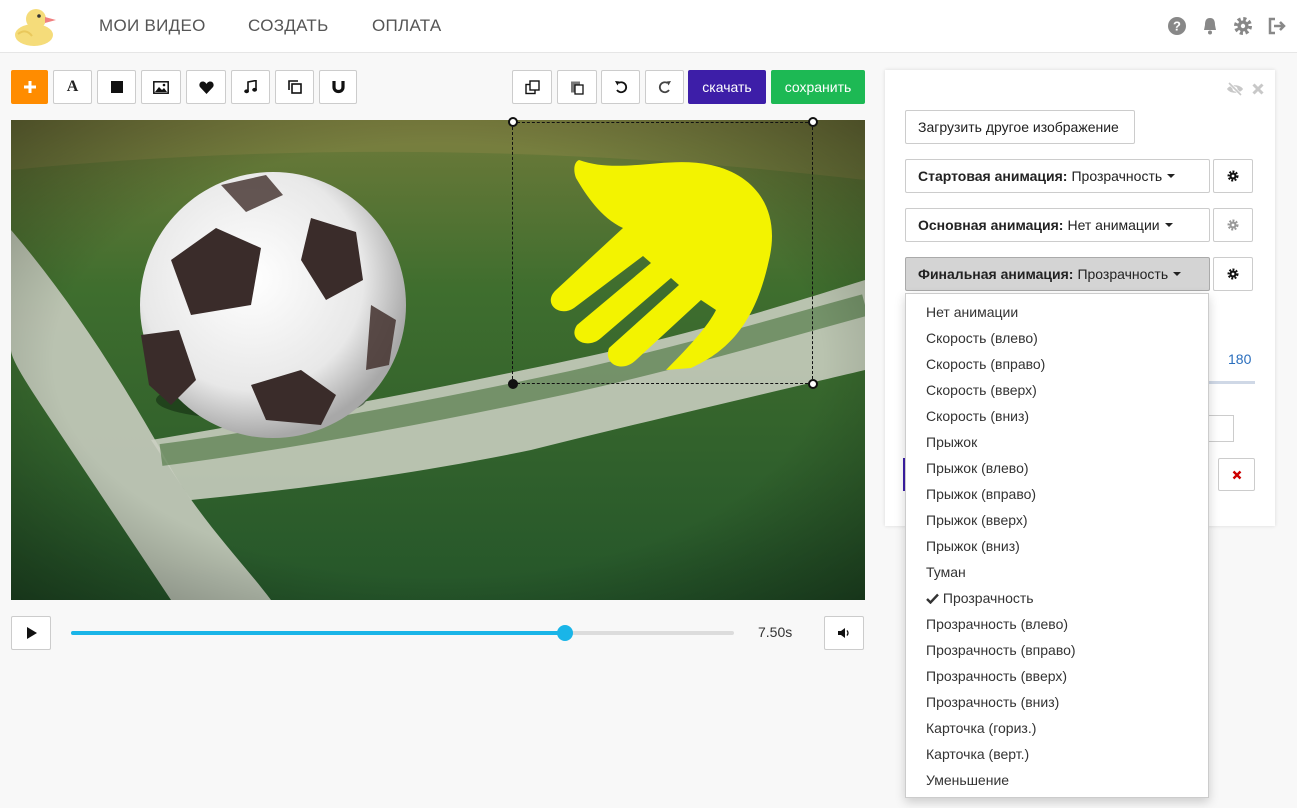  I want to click on remove-element-button, so click(1236, 474).